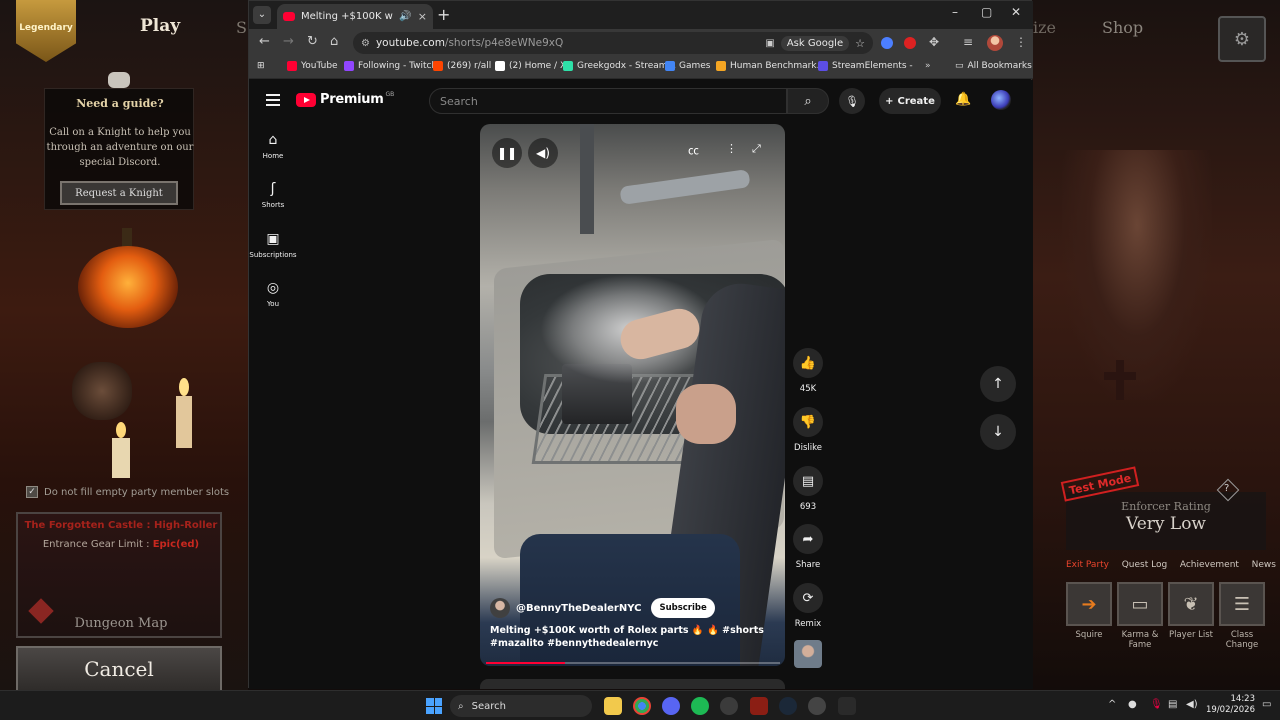 The height and width of the screenshot is (720, 1280). What do you see at coordinates (500, 608) in the screenshot?
I see `channel-avatar` at bounding box center [500, 608].